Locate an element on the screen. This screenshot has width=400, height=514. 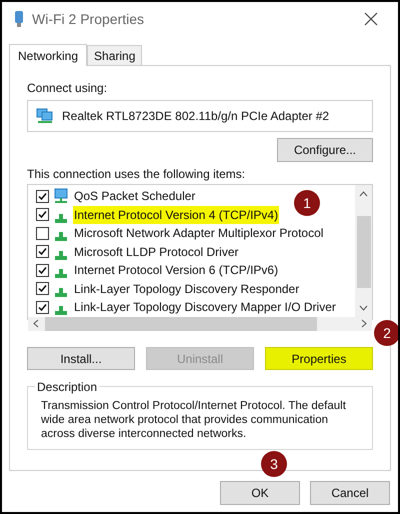
window-title: Wi-Fi 2 Properties is located at coordinates (89, 19).